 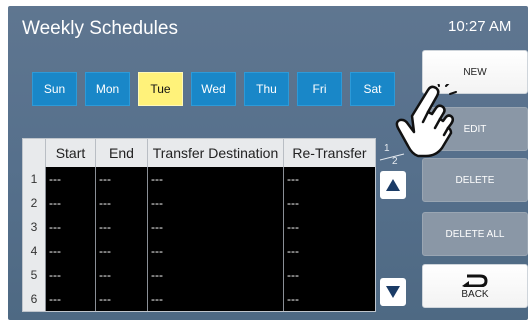 What do you see at coordinates (215, 153) in the screenshot?
I see `header-transfer-destination: Transfer Destination` at bounding box center [215, 153].